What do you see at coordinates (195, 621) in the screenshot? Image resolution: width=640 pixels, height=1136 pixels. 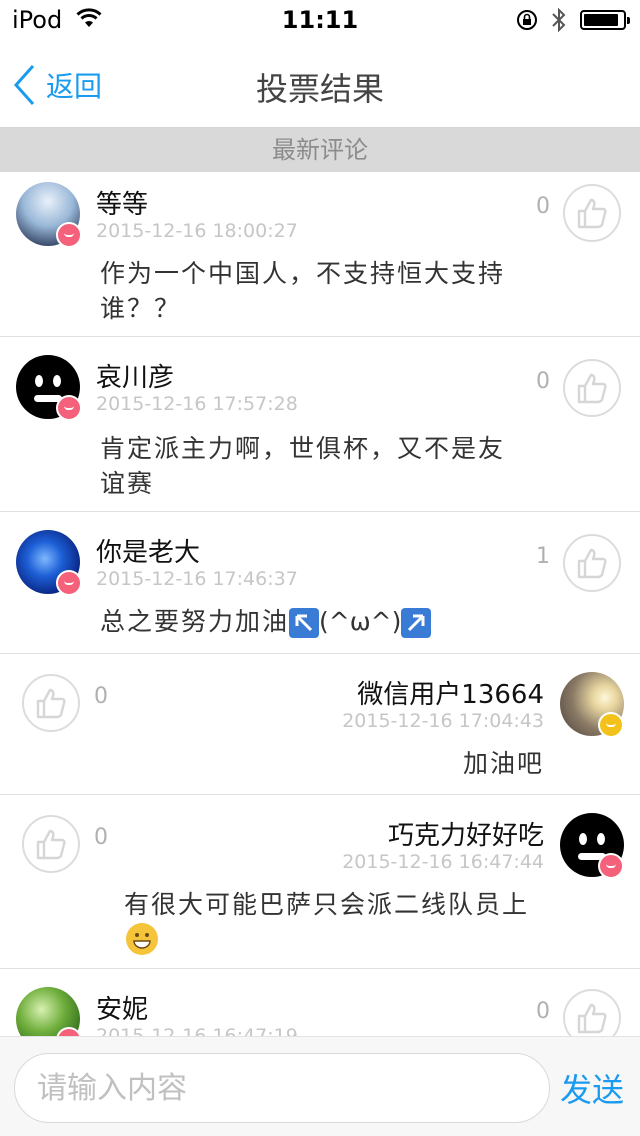 I see `comment-body-text: 总之要努力加油` at bounding box center [195, 621].